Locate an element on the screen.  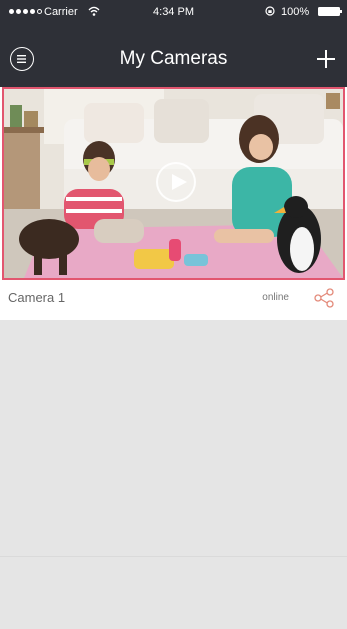
play-button is located at coordinates (176, 182).